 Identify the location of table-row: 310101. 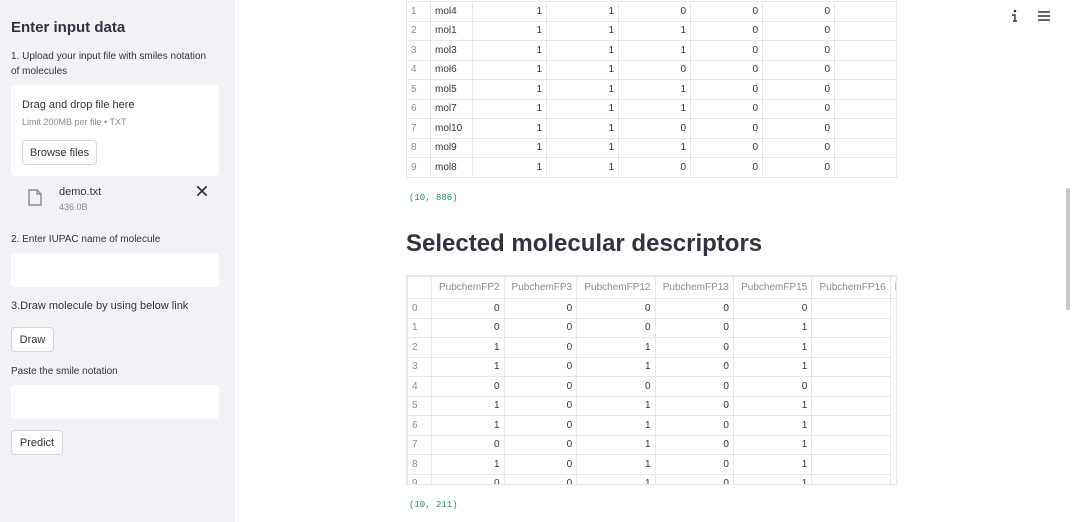
(652, 366).